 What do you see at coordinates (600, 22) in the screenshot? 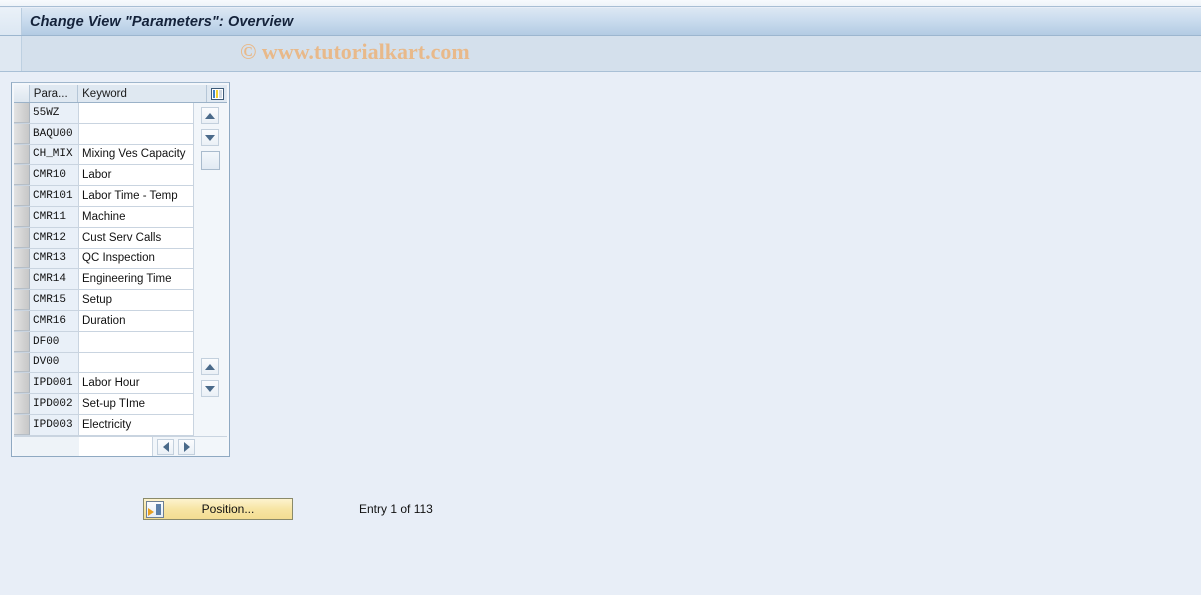
I see `window-title-bar: Change View "Parameters": Overview` at bounding box center [600, 22].